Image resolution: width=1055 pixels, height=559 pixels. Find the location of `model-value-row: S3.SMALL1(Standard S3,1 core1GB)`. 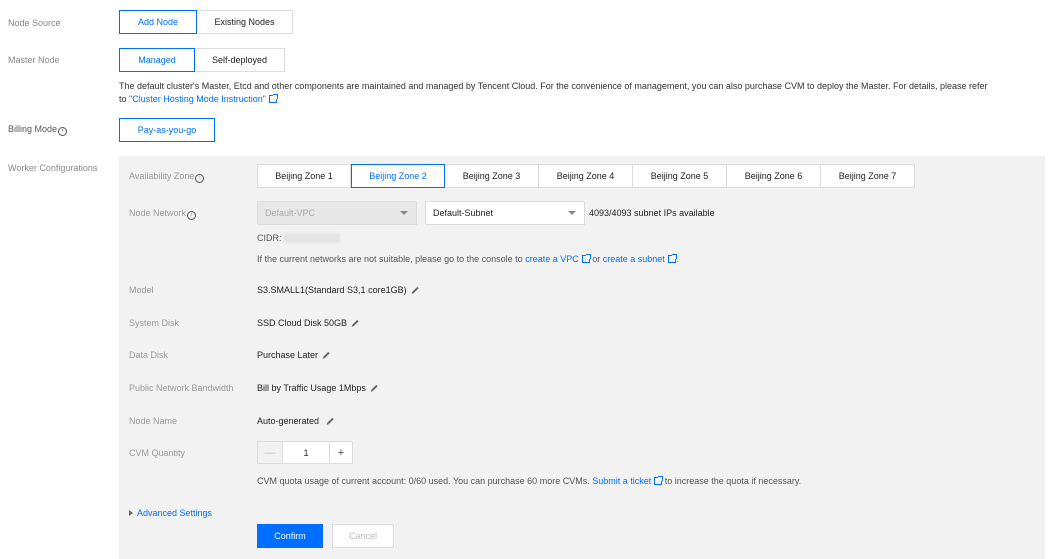

model-value-row: S3.SMALL1(Standard S3,1 core1GB) is located at coordinates (338, 290).